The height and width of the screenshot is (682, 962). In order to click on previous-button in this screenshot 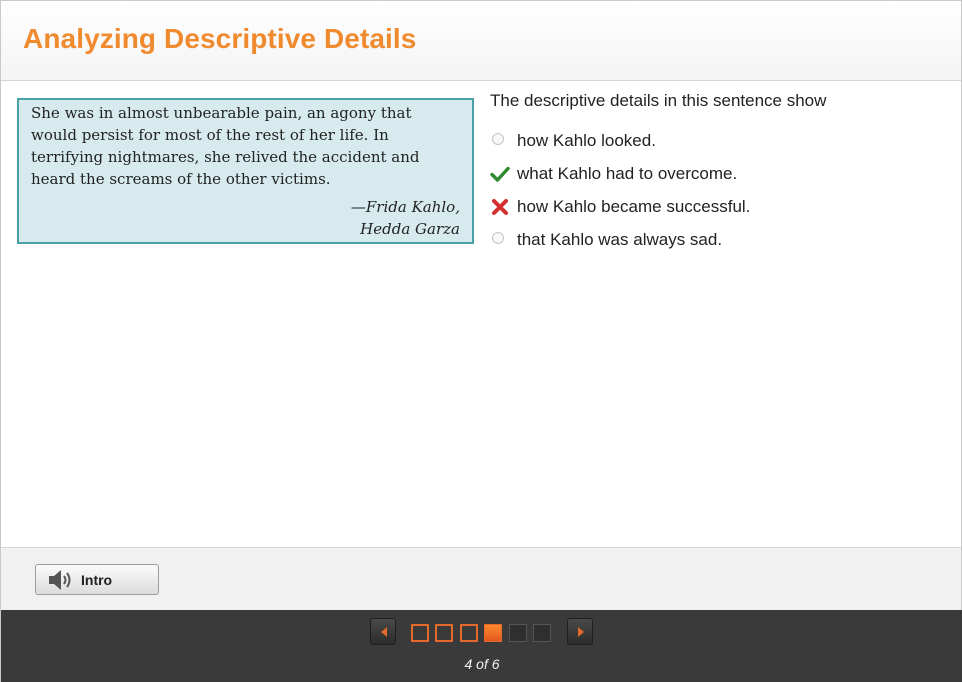, I will do `click(383, 631)`.